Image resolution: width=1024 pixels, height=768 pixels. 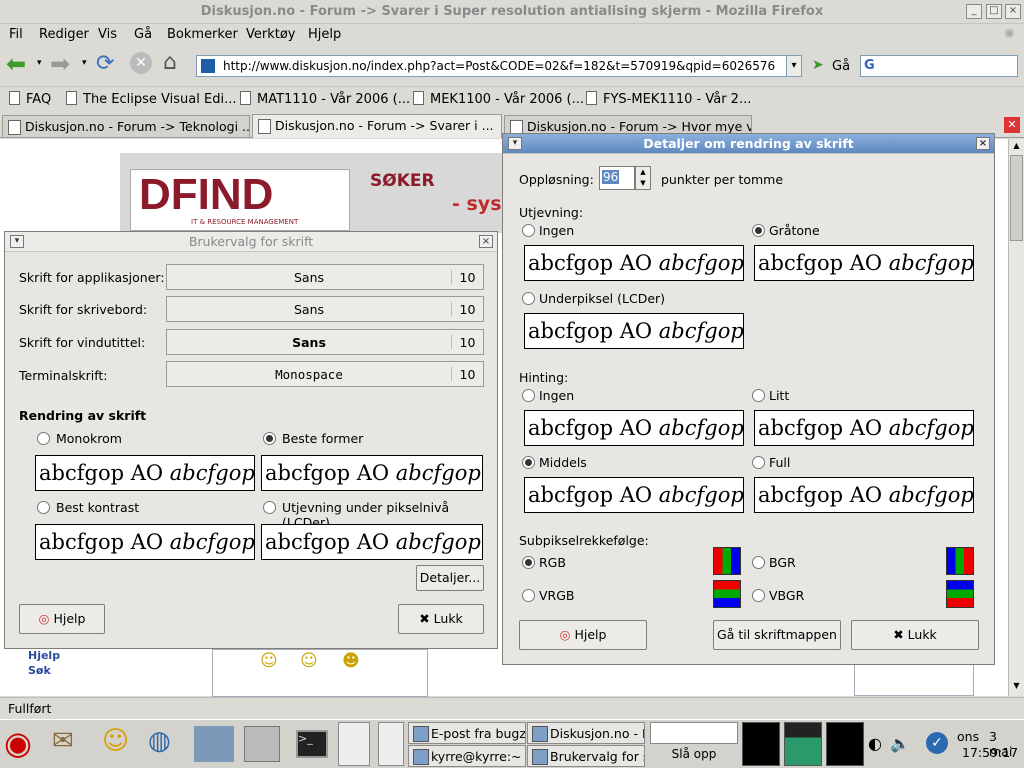 I want to click on office-launcher-icon, so click(x=214, y=744).